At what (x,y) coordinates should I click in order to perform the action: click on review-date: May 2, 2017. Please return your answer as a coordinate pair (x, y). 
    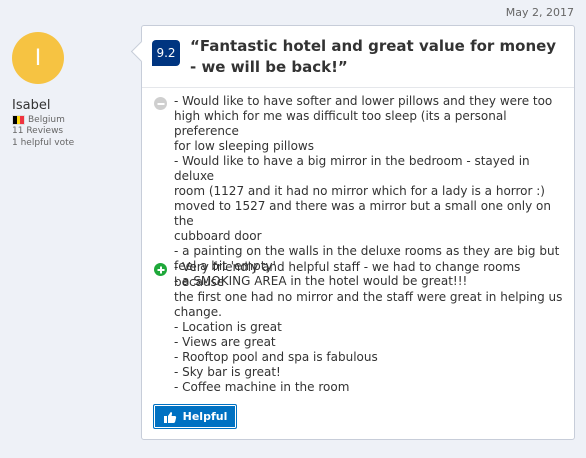
    Looking at the image, I should click on (539, 12).